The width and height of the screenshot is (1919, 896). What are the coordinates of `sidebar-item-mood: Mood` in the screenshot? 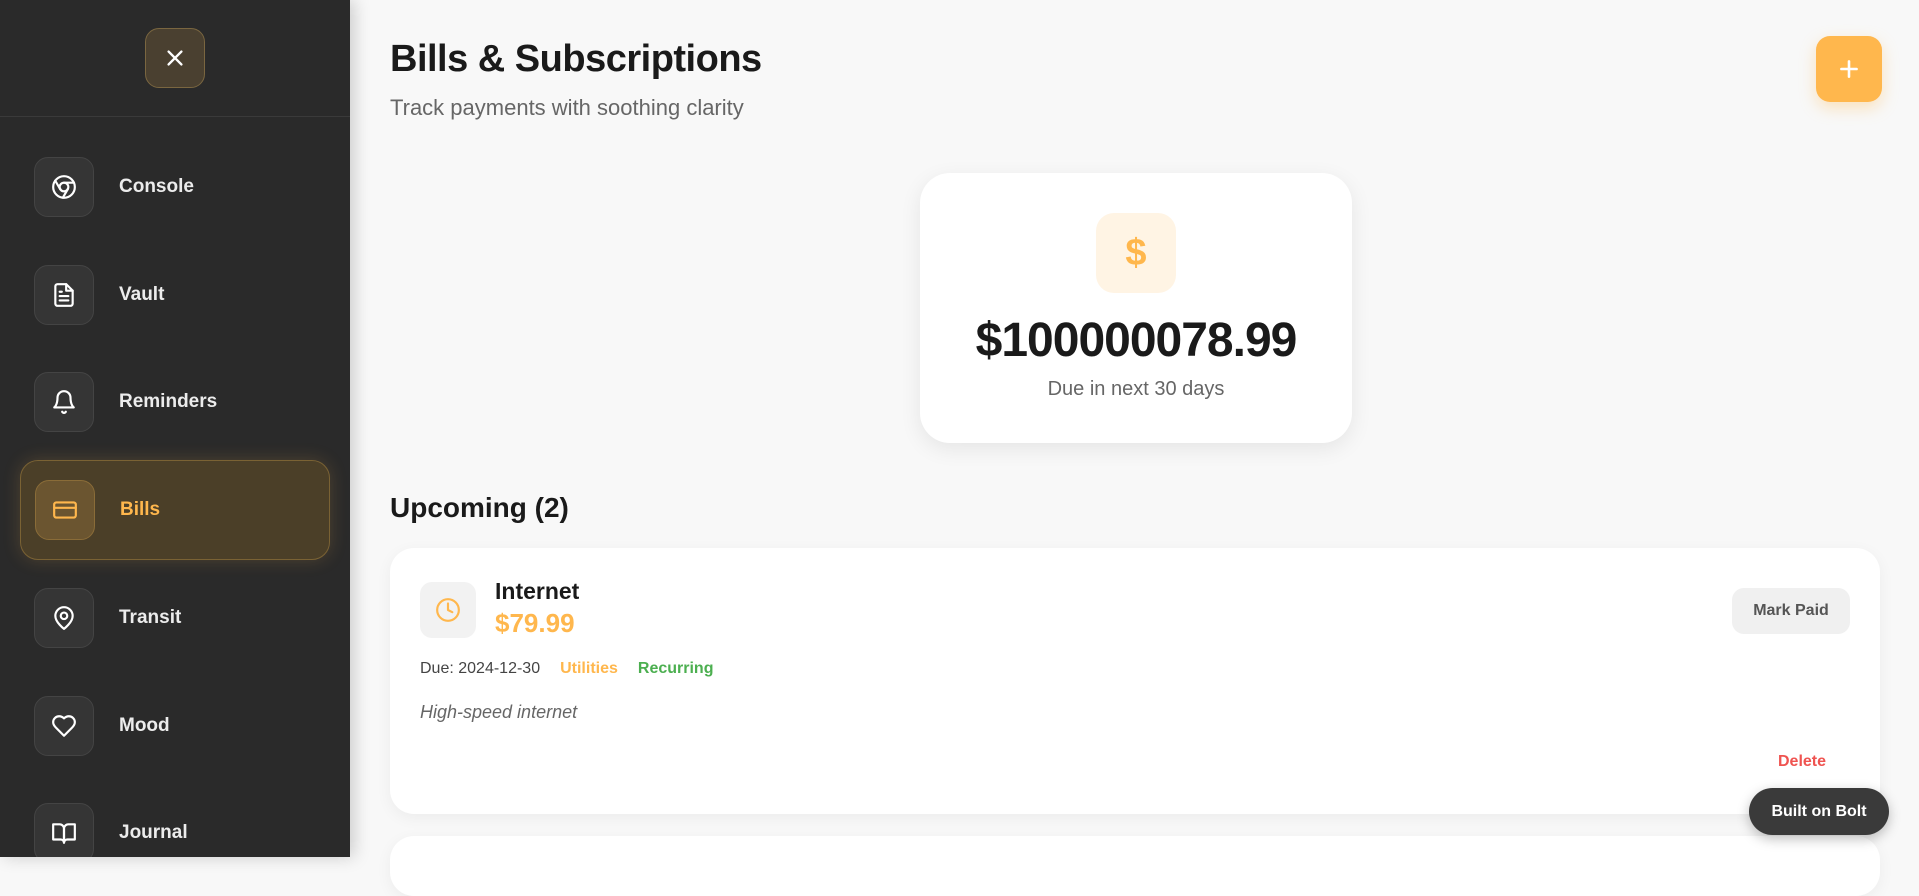 It's located at (175, 726).